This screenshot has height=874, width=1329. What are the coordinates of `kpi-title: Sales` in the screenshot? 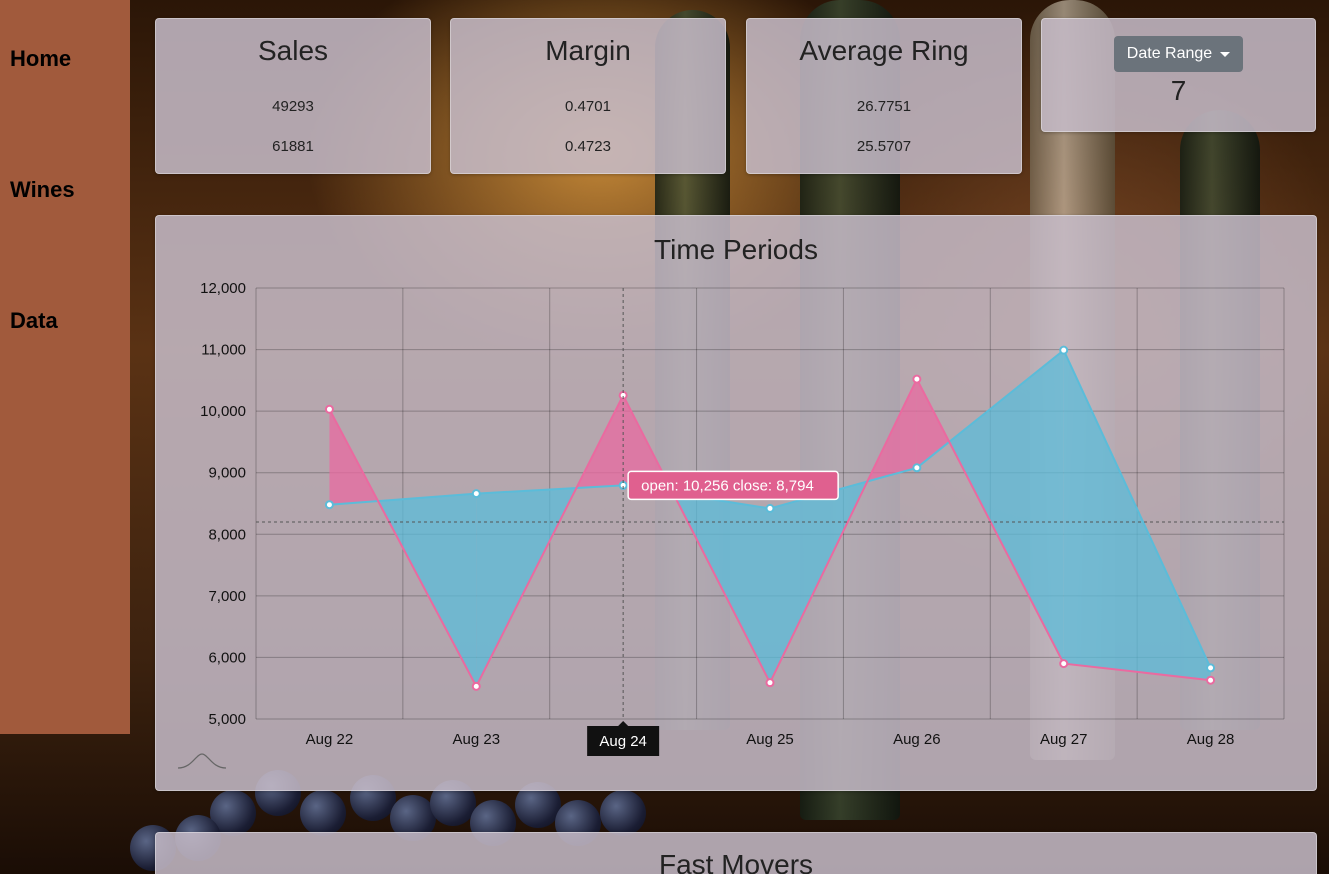 It's located at (293, 50).